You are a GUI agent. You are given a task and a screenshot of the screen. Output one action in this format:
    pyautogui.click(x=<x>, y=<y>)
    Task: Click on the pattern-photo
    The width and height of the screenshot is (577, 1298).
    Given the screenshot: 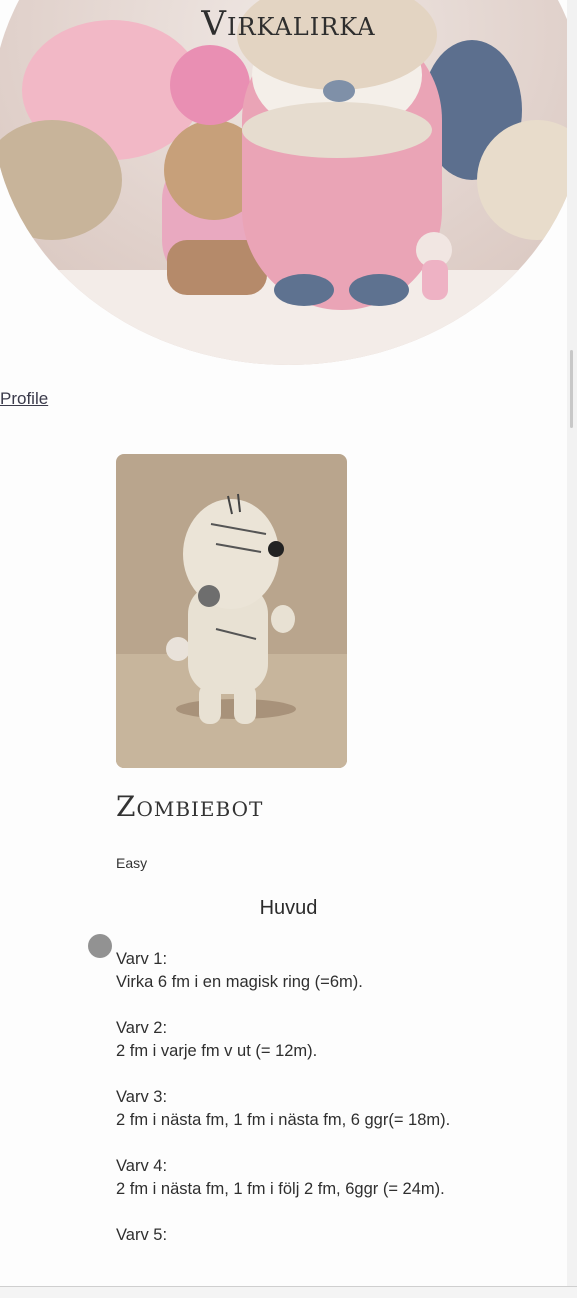 What is the action you would take?
    pyautogui.click(x=231, y=611)
    